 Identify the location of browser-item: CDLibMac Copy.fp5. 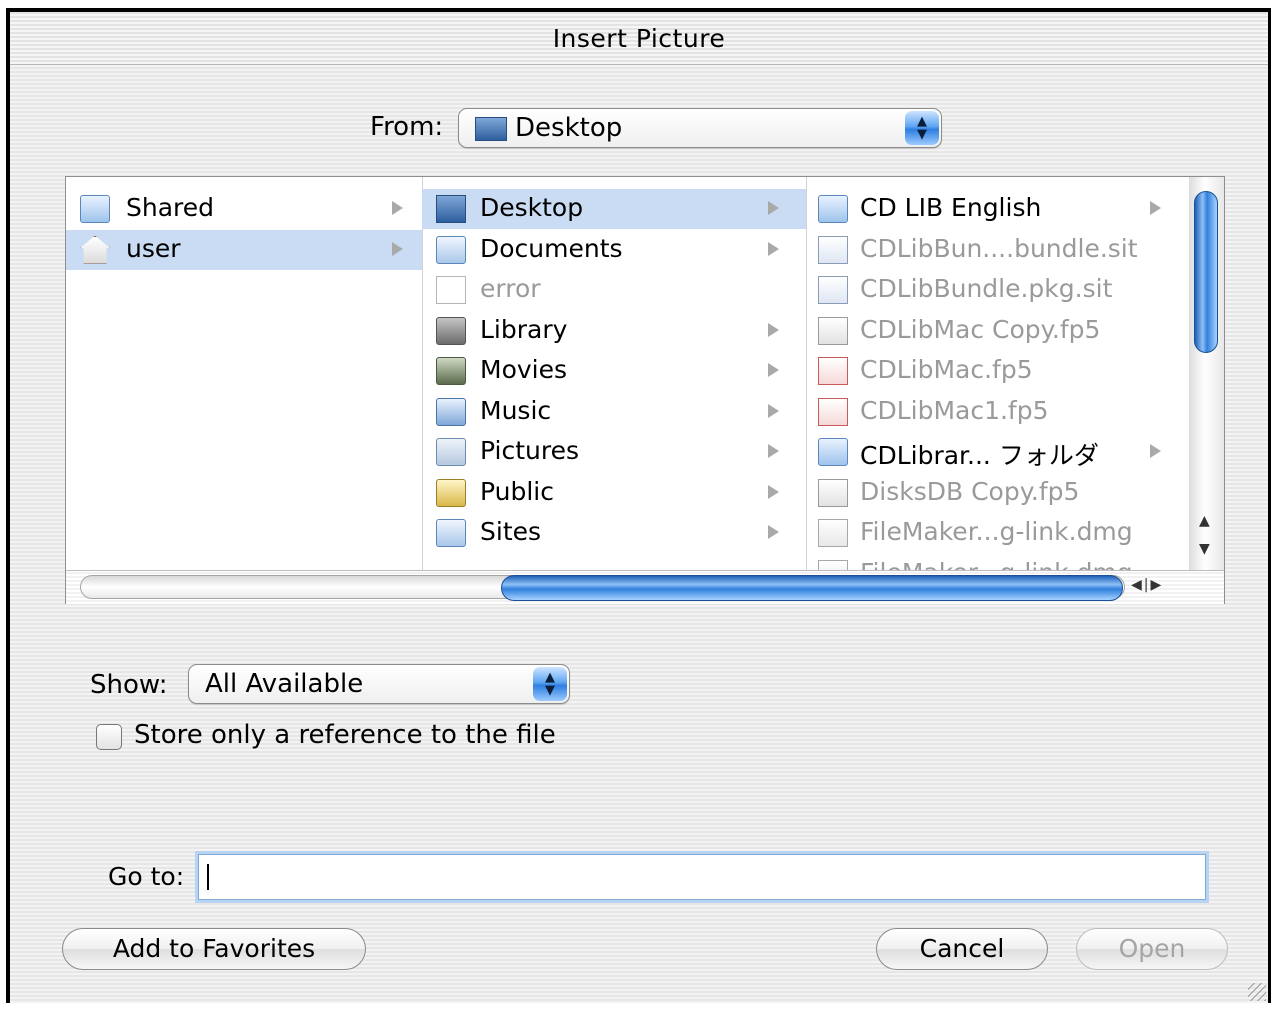
(997, 331).